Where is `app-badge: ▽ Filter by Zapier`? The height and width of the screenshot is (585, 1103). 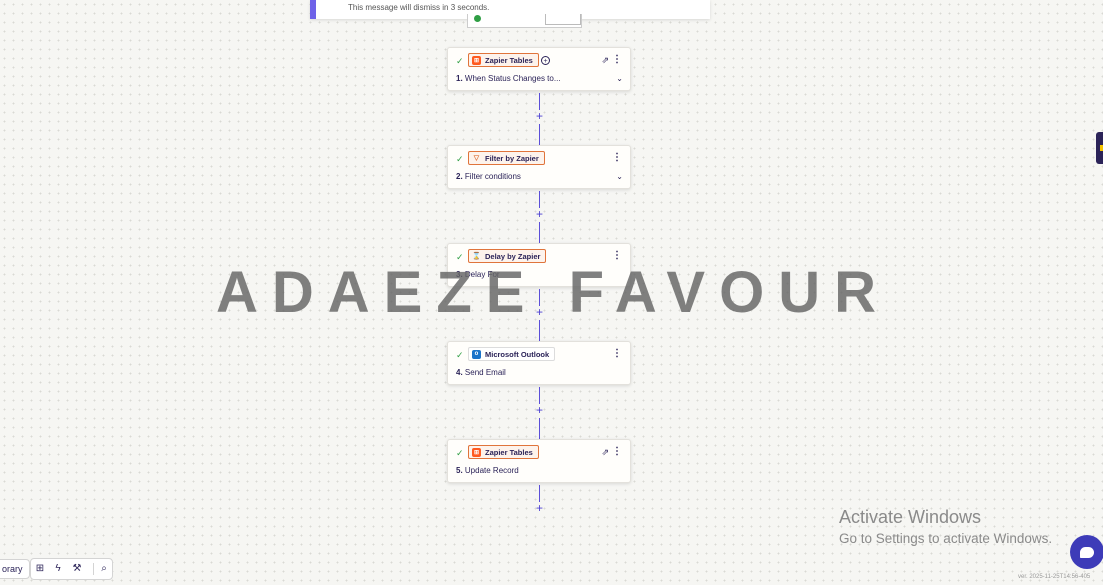
app-badge: ▽ Filter by Zapier is located at coordinates (506, 158).